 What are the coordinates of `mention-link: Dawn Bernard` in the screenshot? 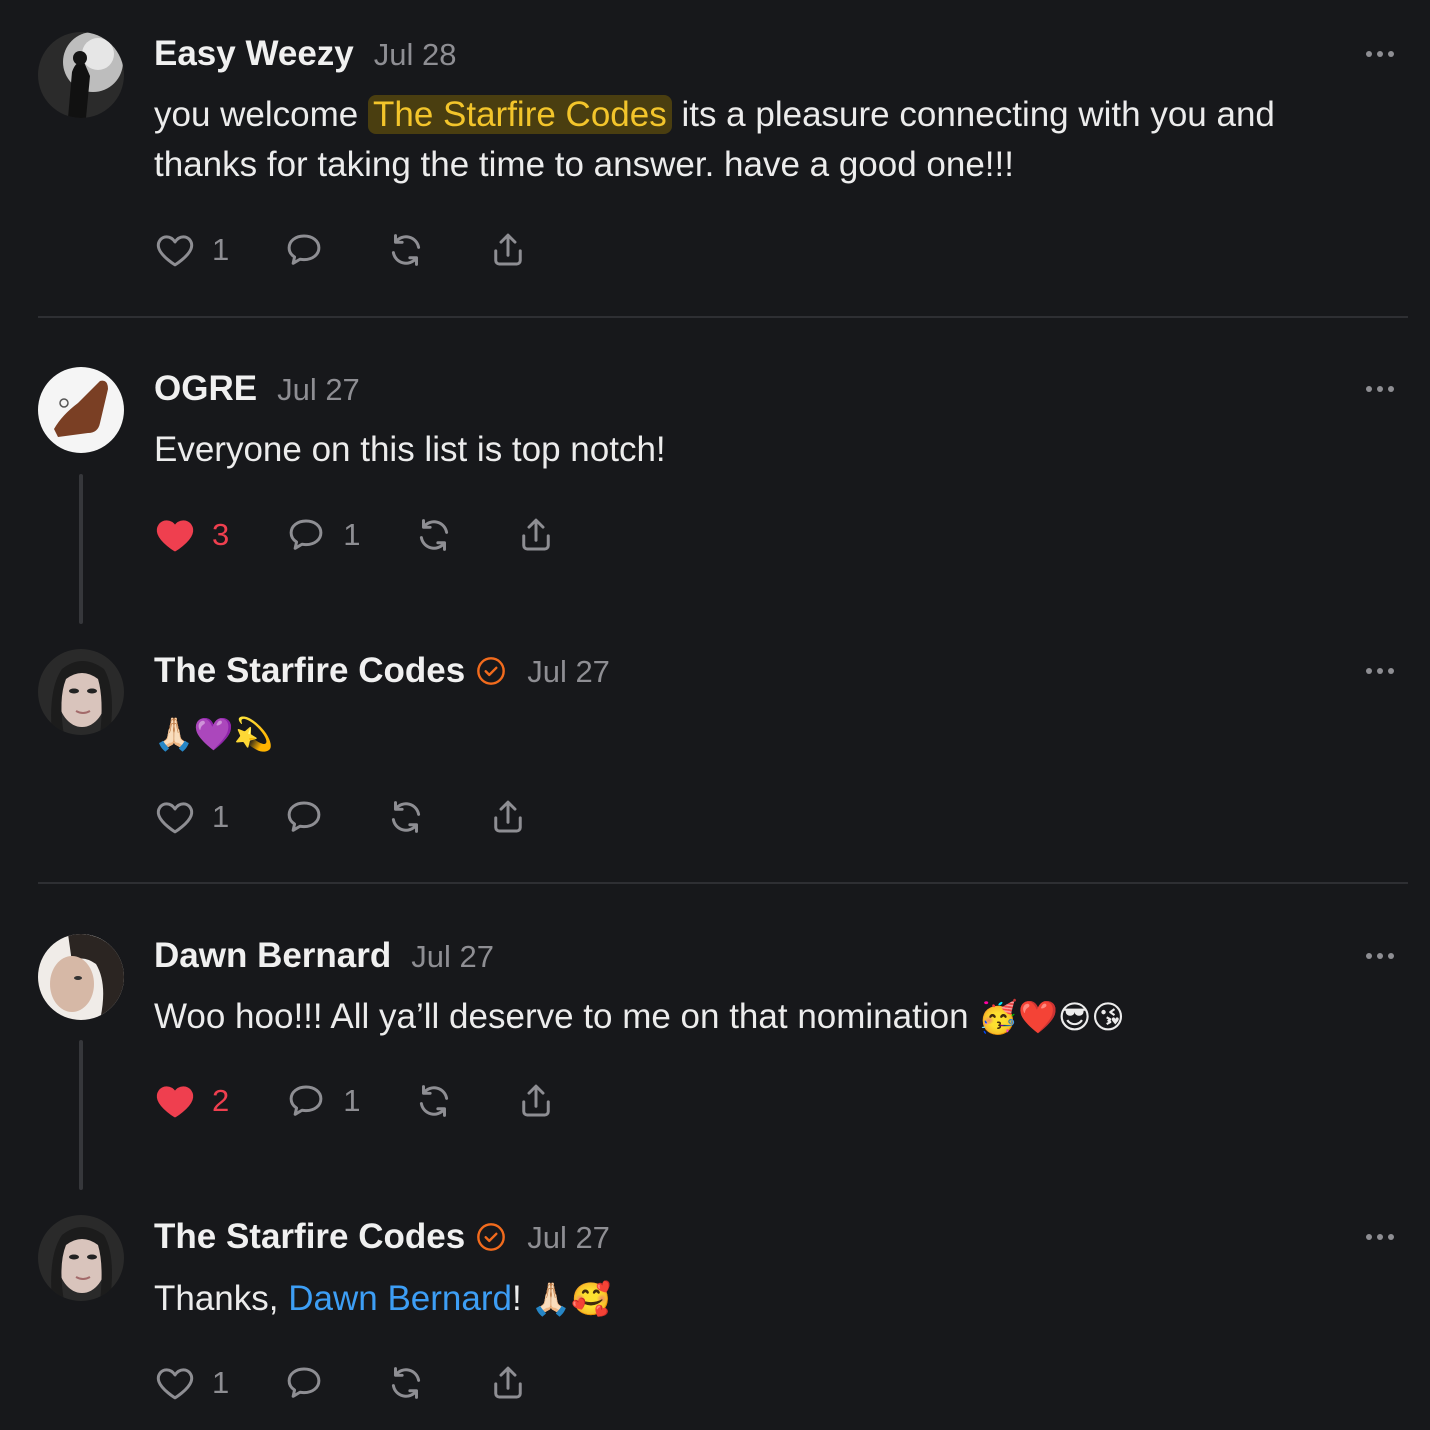 It's located at (400, 1298).